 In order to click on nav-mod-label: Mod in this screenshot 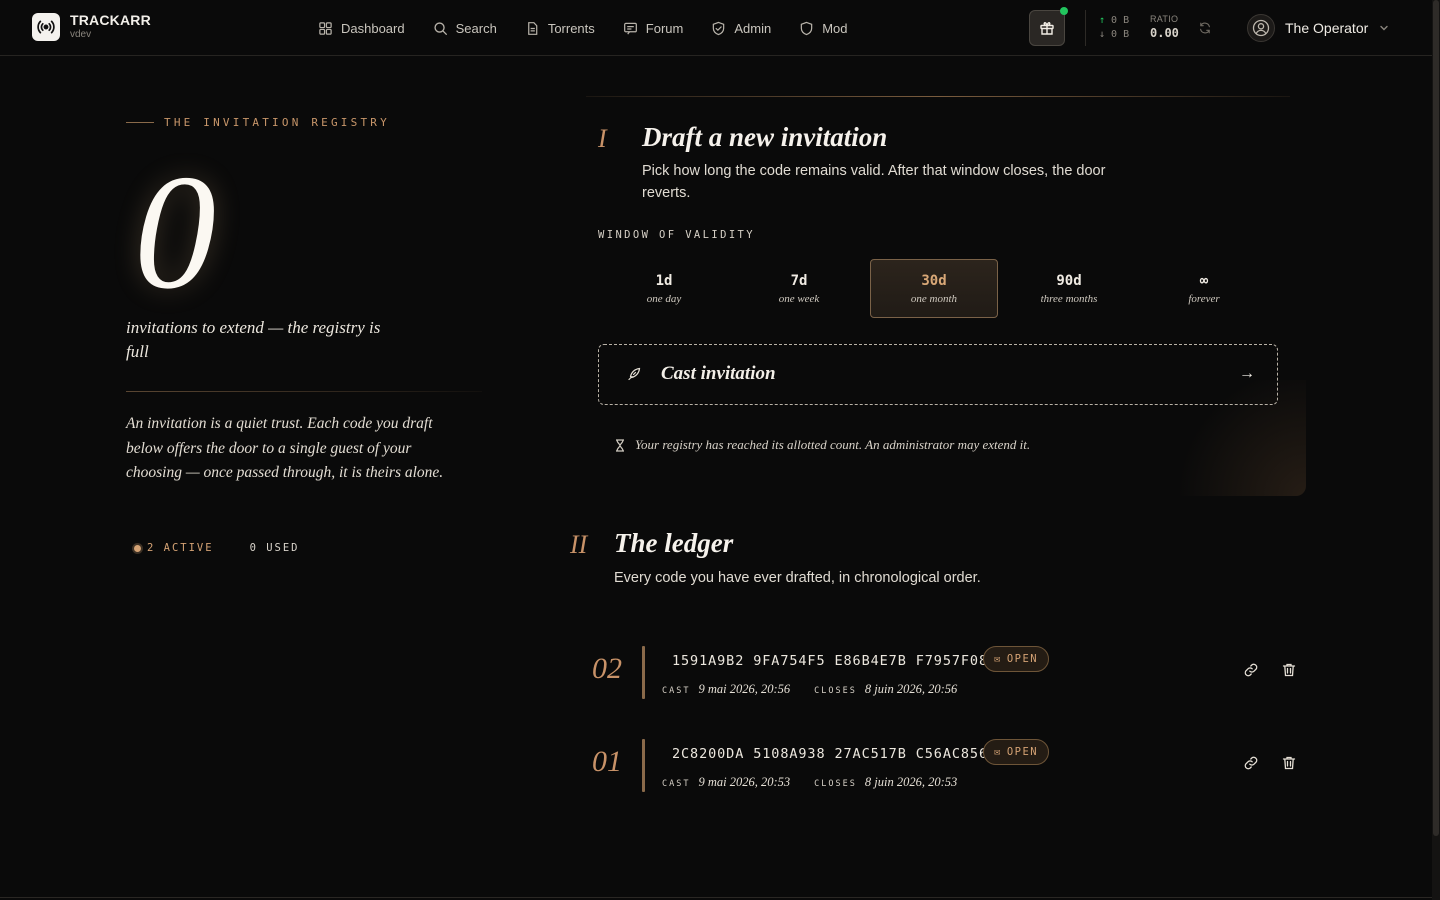, I will do `click(835, 28)`.